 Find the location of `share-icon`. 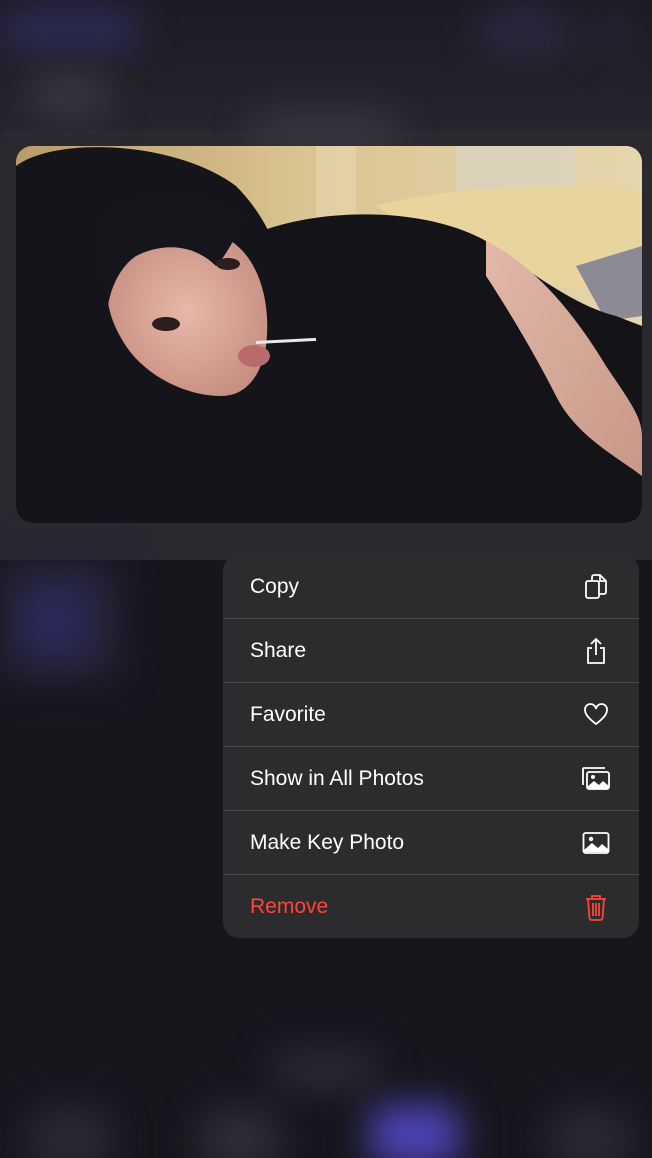

share-icon is located at coordinates (596, 651).